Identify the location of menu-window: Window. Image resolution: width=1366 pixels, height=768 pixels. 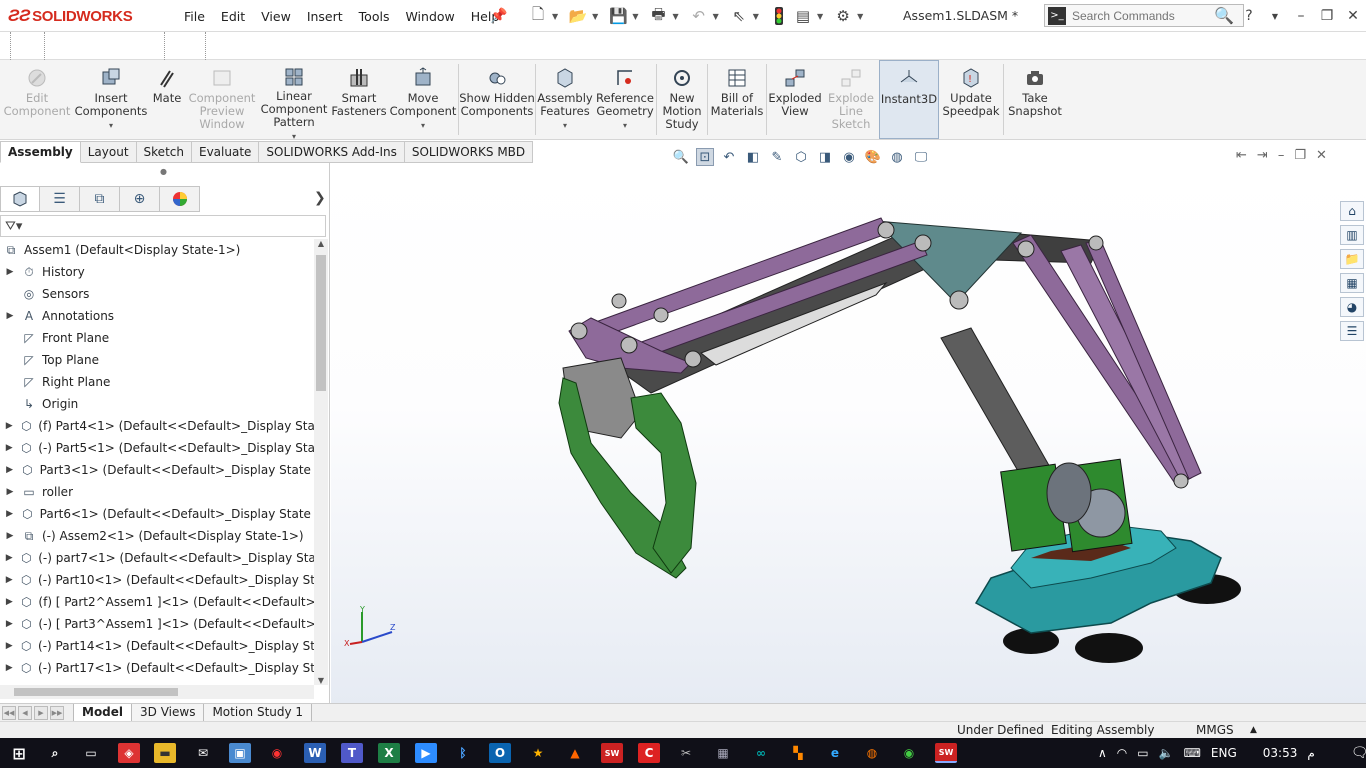
(429, 16).